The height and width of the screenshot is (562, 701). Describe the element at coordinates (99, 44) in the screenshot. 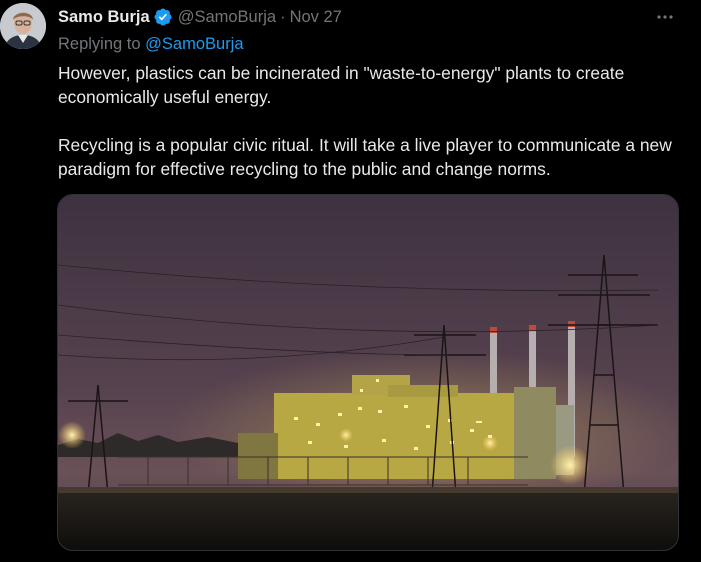

I see `replying-prefix: Replying to` at that location.